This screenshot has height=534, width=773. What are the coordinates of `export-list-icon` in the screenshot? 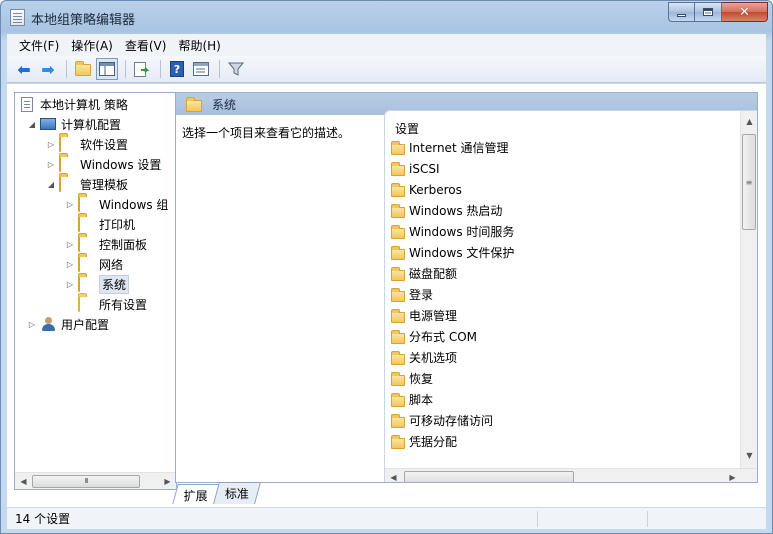 It's located at (142, 69).